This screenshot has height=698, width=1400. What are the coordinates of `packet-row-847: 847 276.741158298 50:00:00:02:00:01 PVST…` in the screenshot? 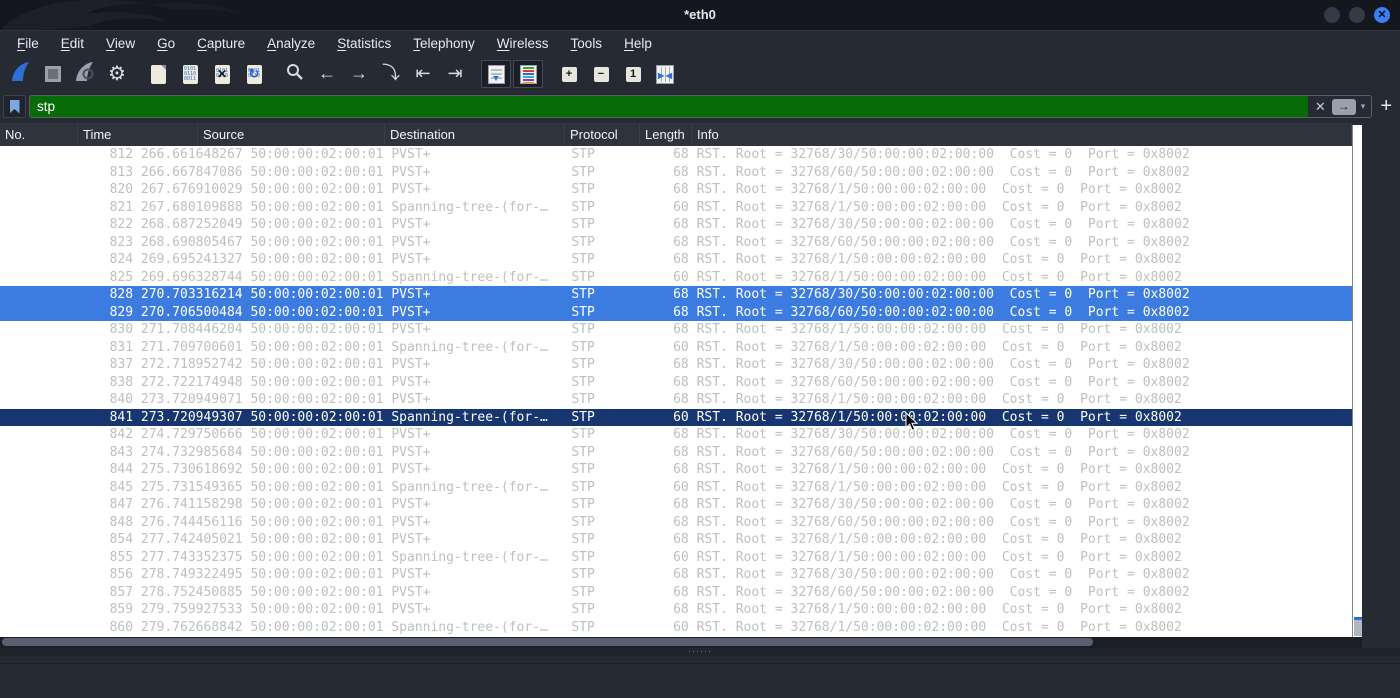 It's located at (676, 505).